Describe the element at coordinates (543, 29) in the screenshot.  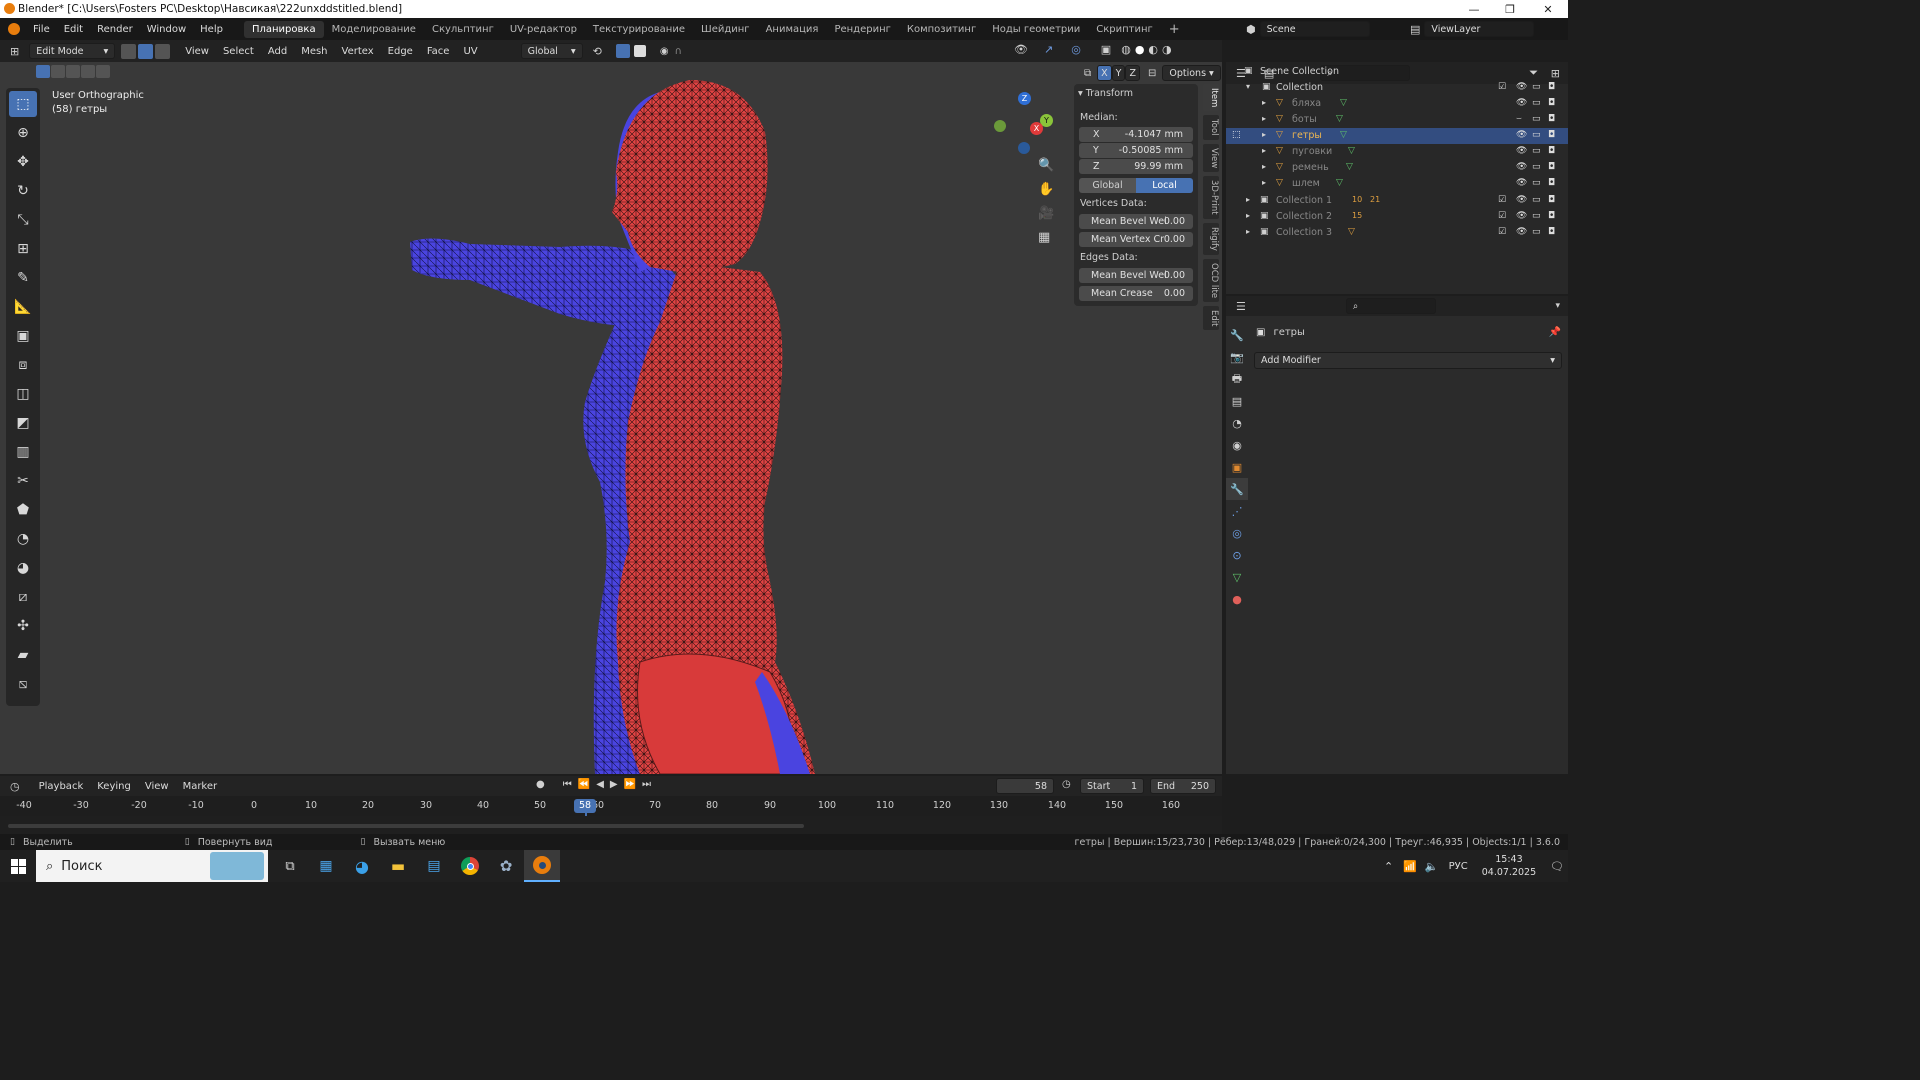
I see `workspace-tab-uv: UV-редактор` at that location.